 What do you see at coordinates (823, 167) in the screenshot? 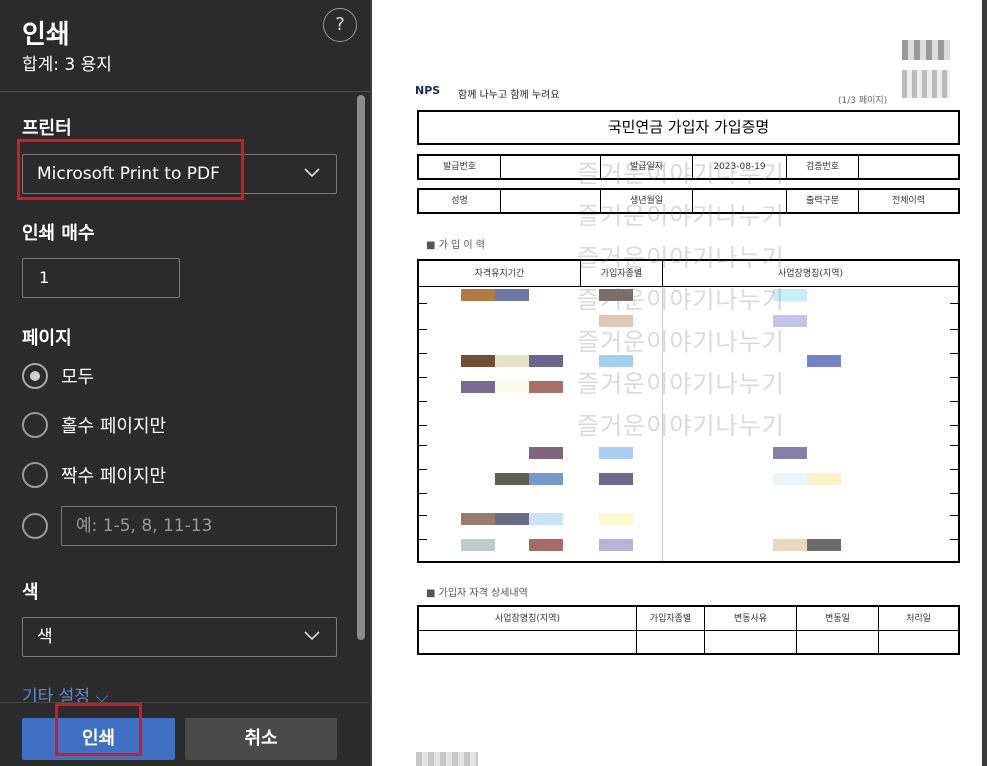
I see `verify-no-label: 검증번호` at bounding box center [823, 167].